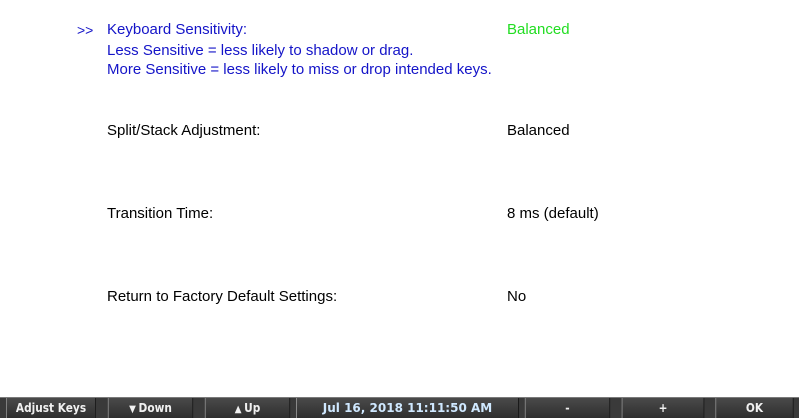 The image size is (799, 418). I want to click on plus-label: +, so click(663, 408).